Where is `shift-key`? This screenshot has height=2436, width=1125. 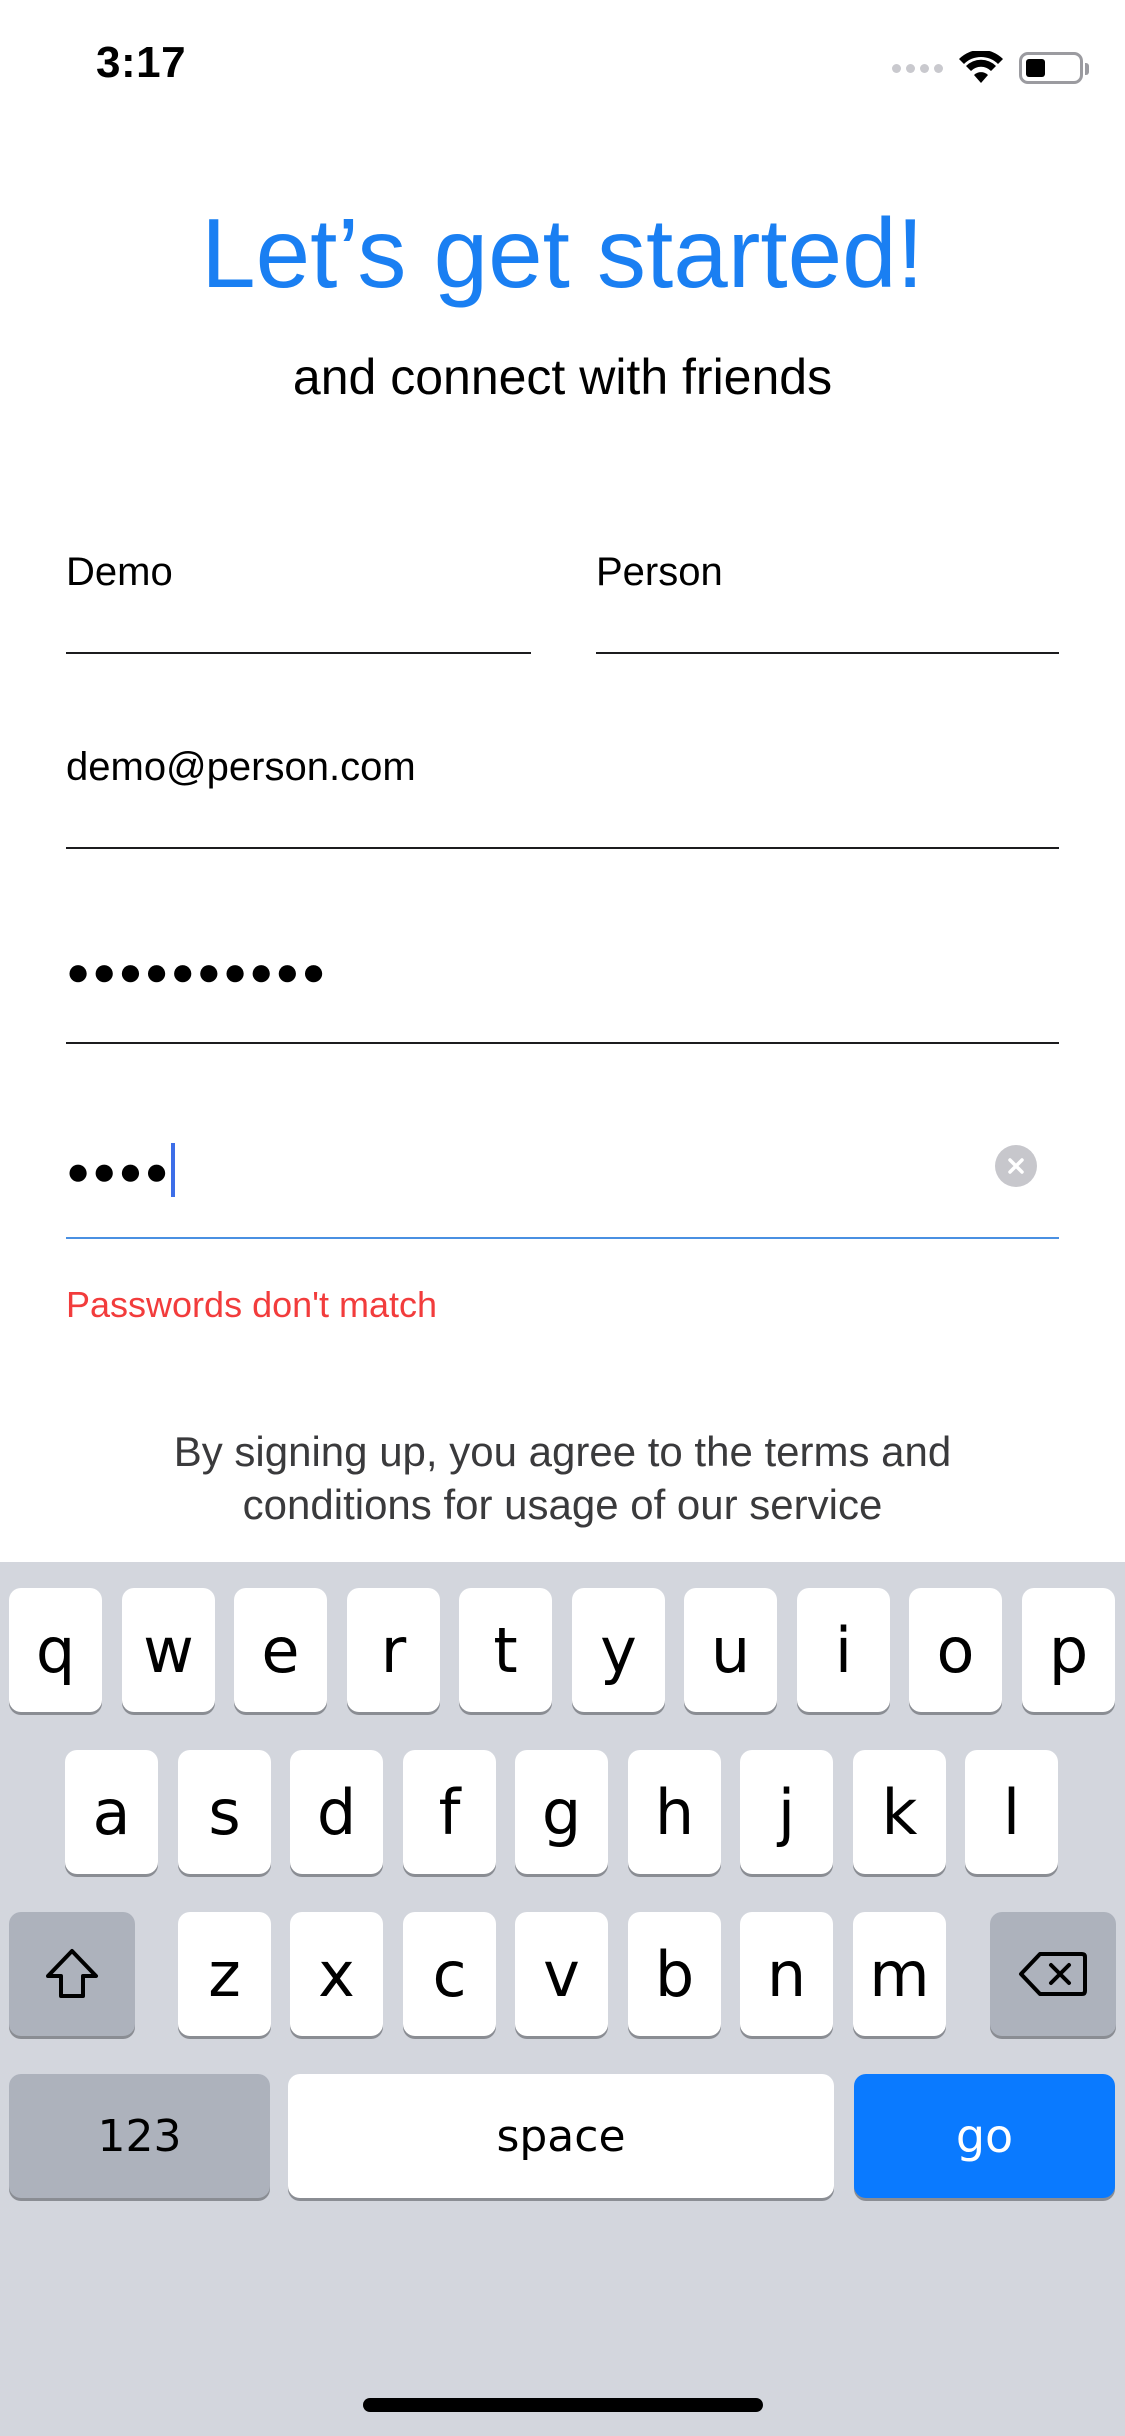 shift-key is located at coordinates (72, 1974).